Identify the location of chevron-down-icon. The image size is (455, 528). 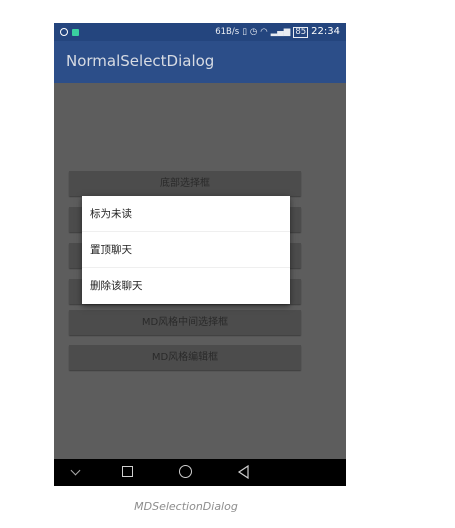
(75, 470).